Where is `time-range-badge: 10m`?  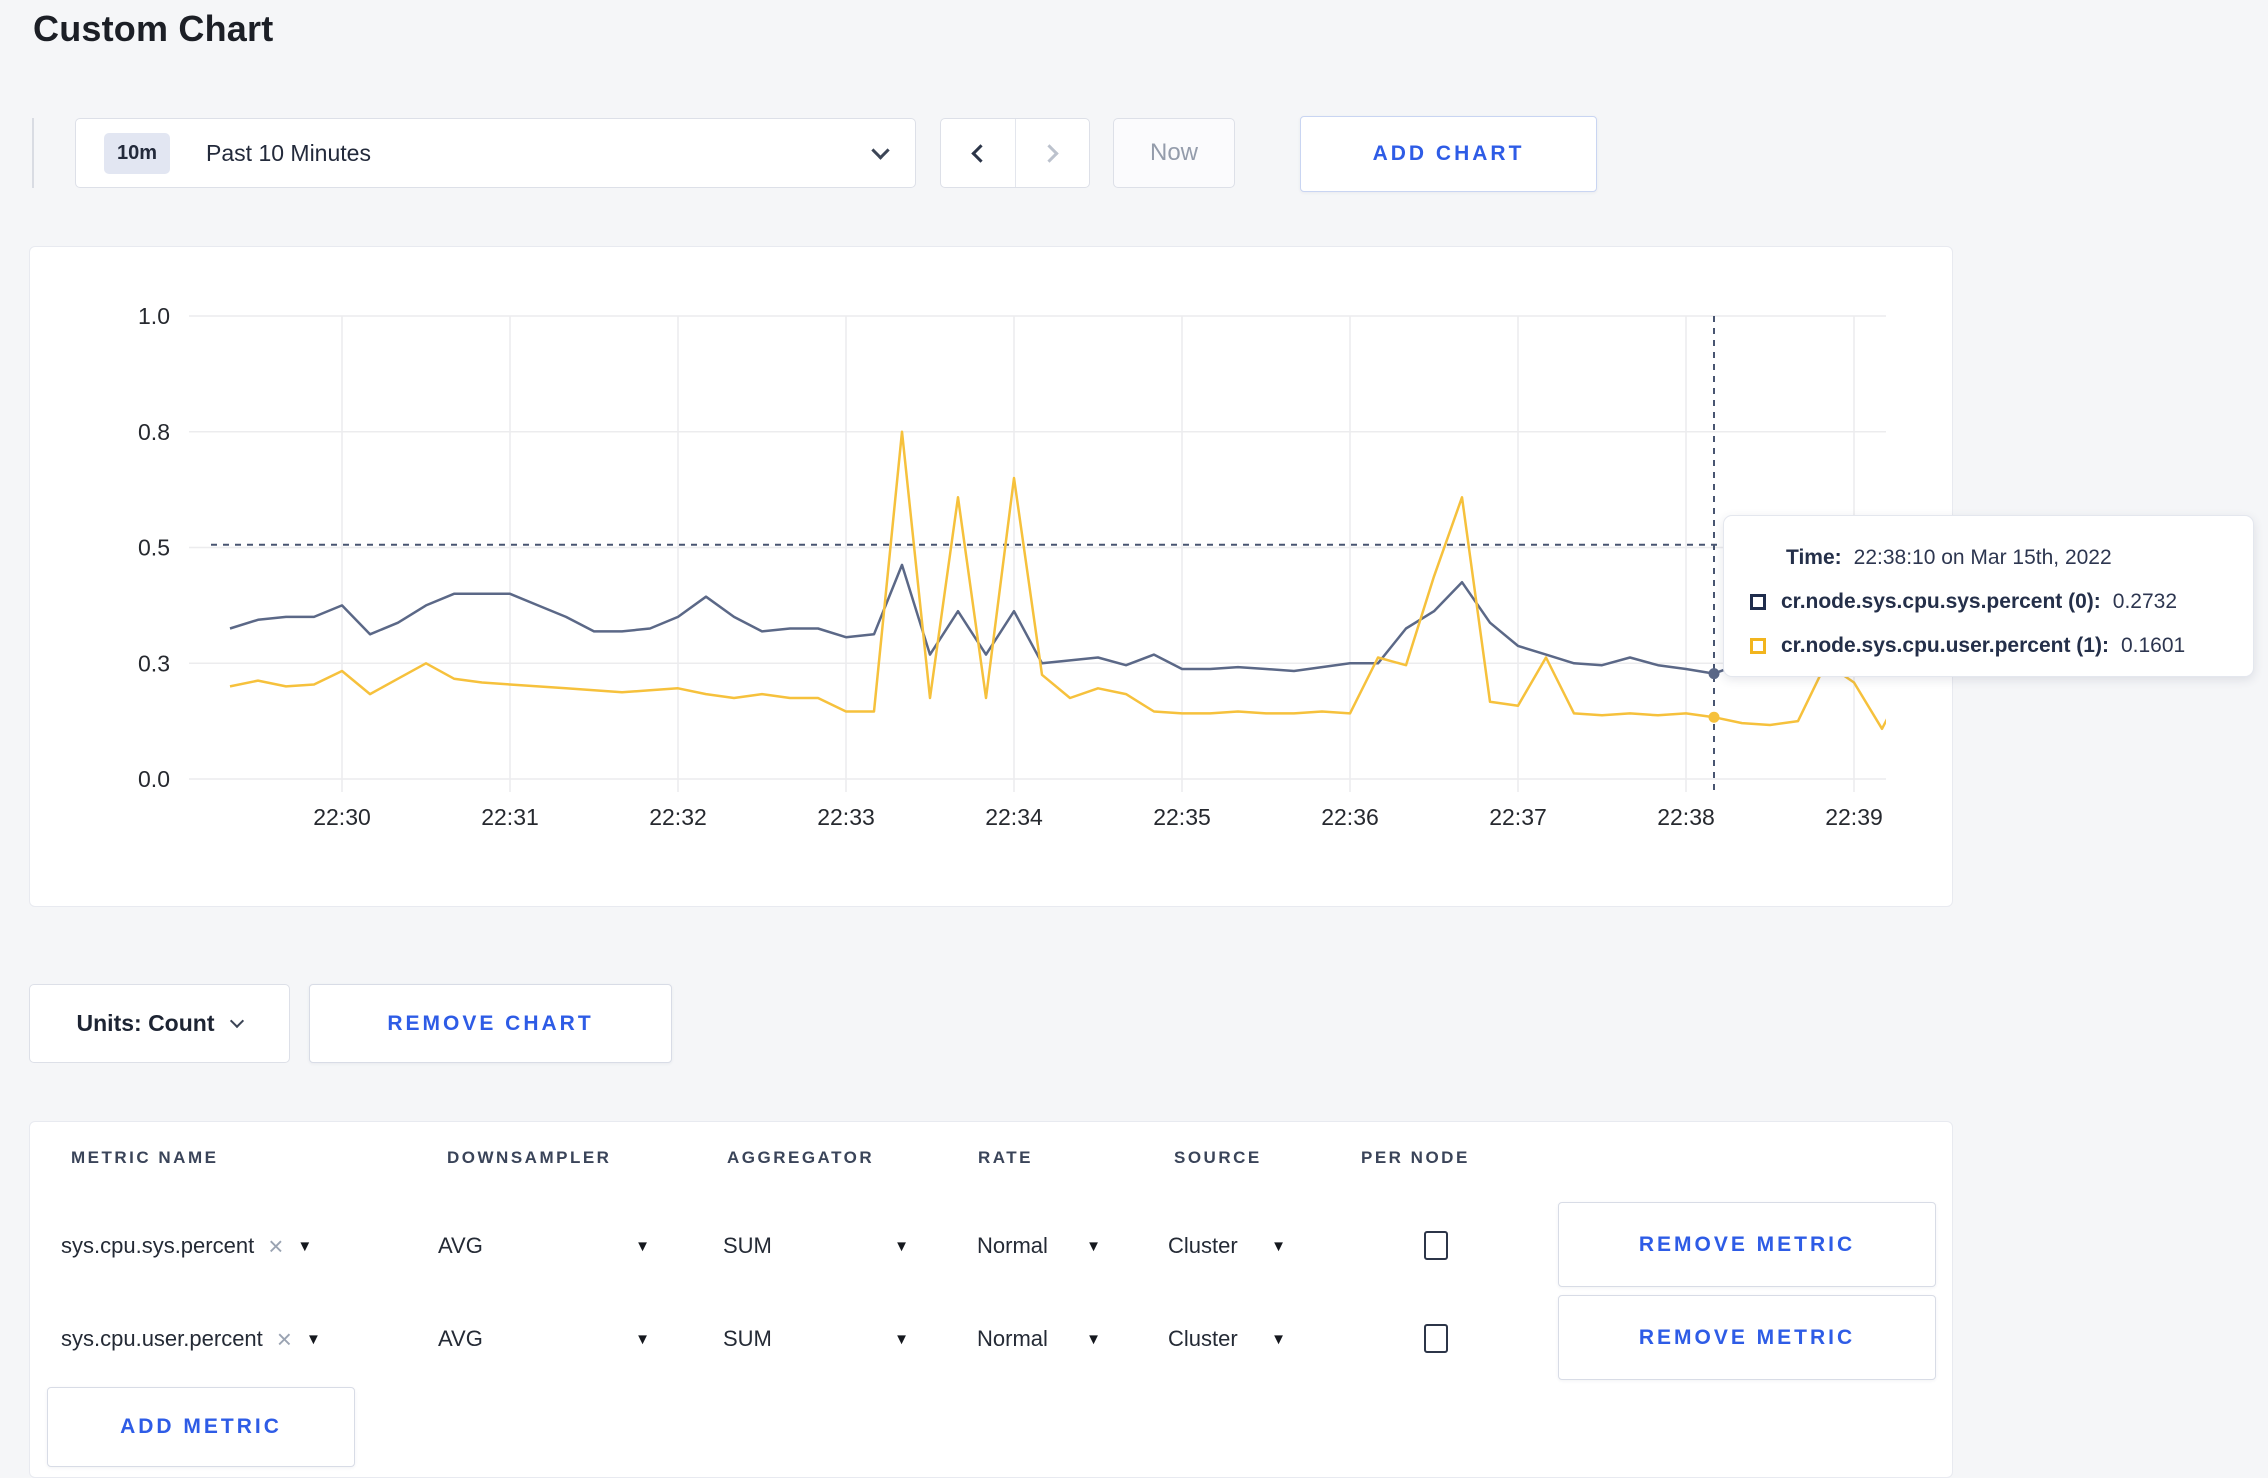 time-range-badge: 10m is located at coordinates (137, 153).